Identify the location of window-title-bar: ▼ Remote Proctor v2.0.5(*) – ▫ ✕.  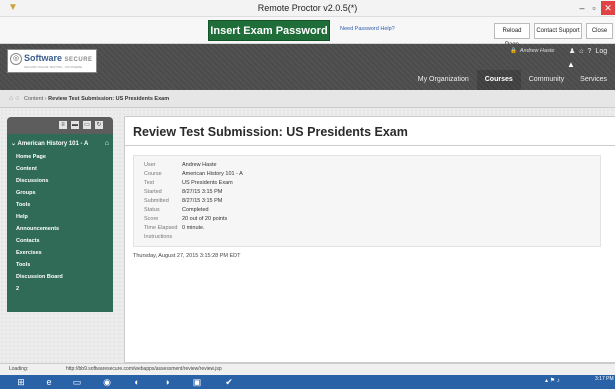
(307, 8).